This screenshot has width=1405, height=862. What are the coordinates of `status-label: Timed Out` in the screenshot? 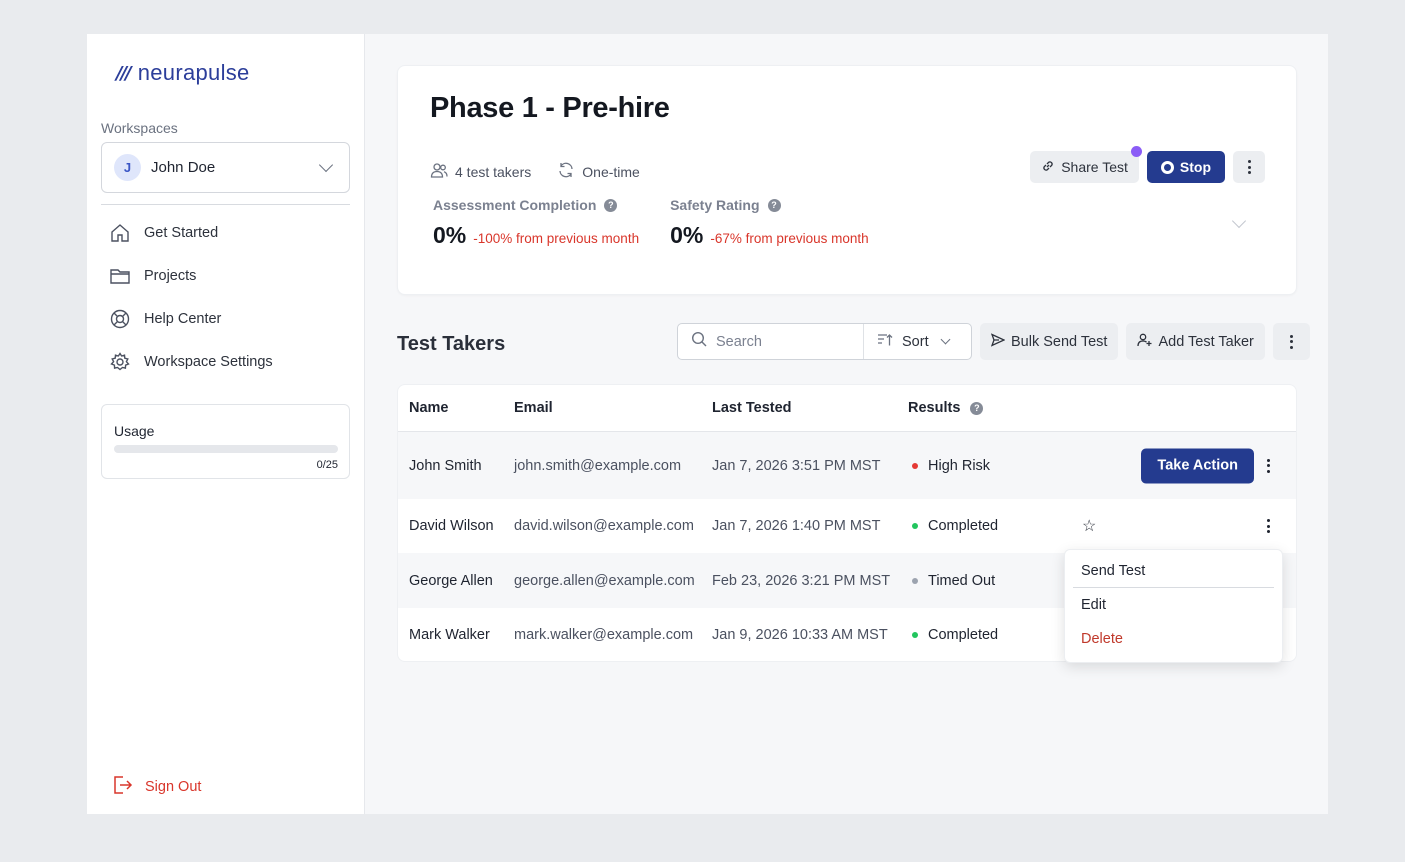 It's located at (962, 580).